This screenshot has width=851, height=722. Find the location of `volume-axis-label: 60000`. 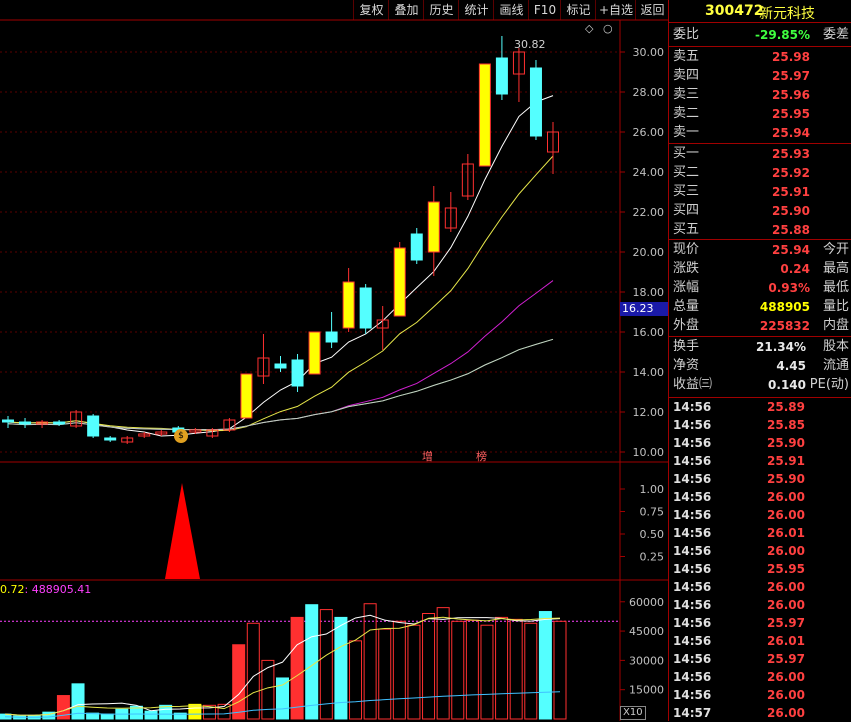

volume-axis-label: 60000 is located at coordinates (646, 602).